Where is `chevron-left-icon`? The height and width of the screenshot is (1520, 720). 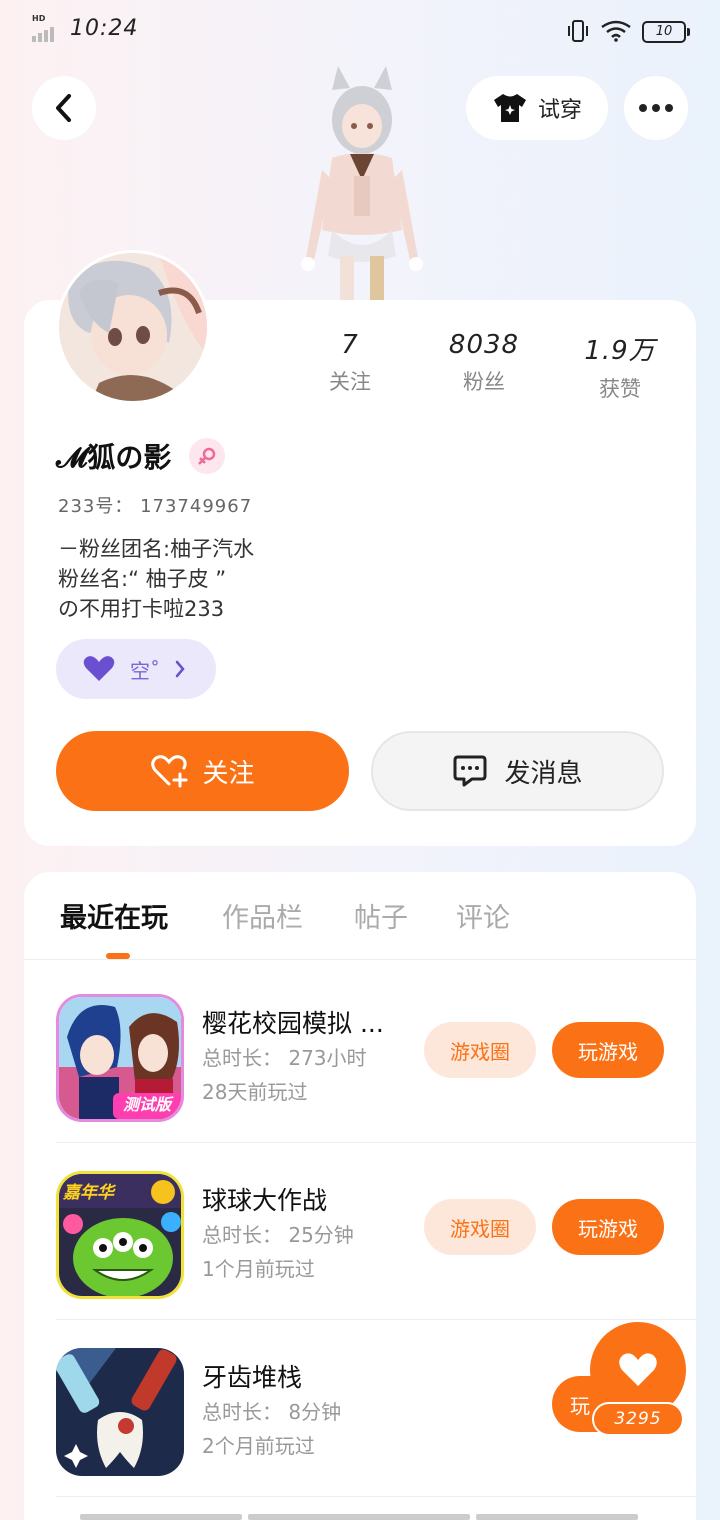 chevron-left-icon is located at coordinates (63, 108).